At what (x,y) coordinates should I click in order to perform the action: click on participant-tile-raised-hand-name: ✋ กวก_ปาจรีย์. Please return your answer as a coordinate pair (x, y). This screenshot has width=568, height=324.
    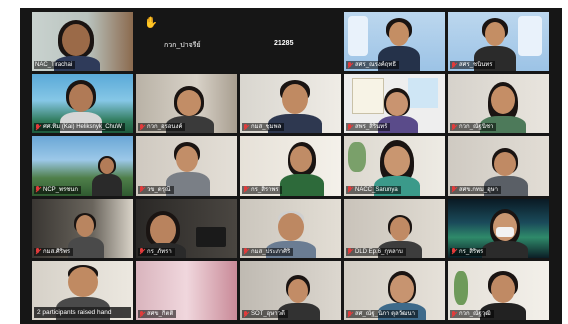
    Looking at the image, I should click on (186, 42).